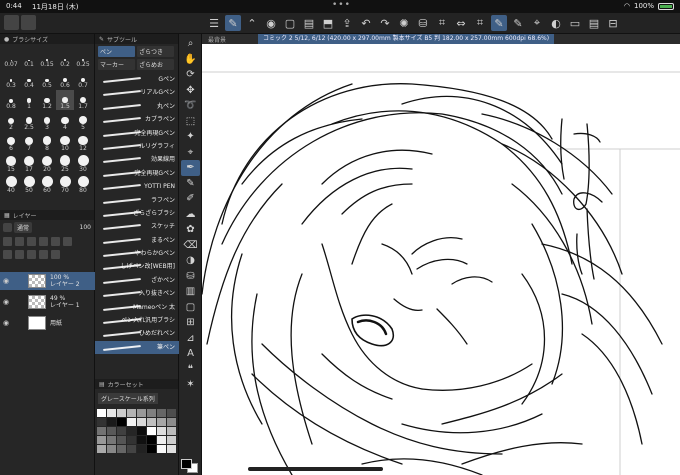  What do you see at coordinates (271, 23) in the screenshot?
I see `record-icon: ◉` at bounding box center [271, 23].